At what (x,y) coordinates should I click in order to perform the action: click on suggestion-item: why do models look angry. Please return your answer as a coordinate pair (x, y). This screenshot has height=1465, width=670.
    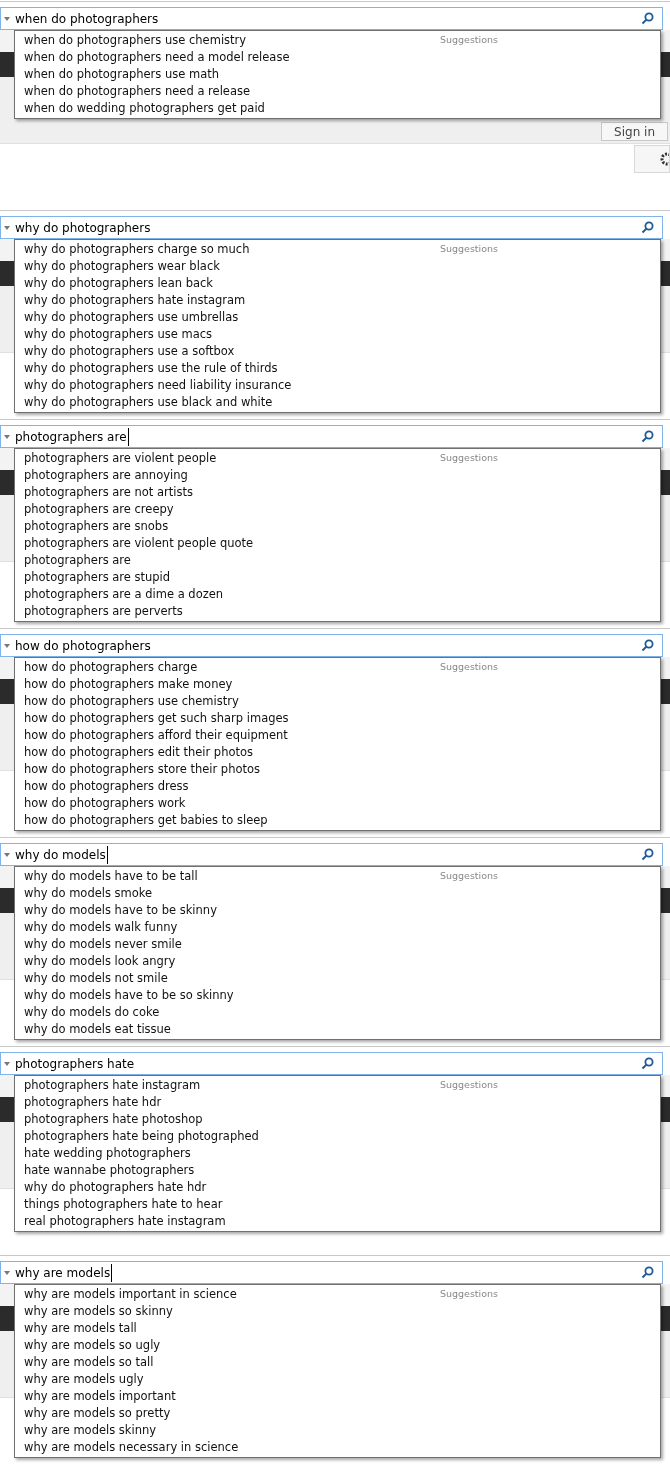
    Looking at the image, I should click on (100, 961).